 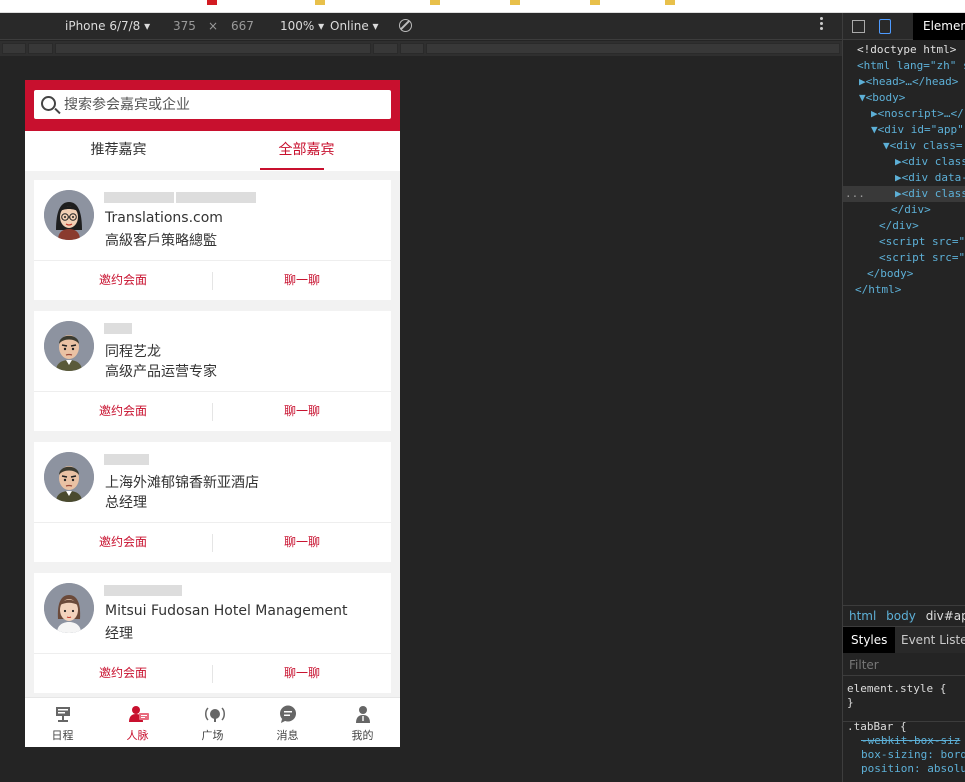 I want to click on woman-glasses-avatar-icon, so click(x=69, y=215).